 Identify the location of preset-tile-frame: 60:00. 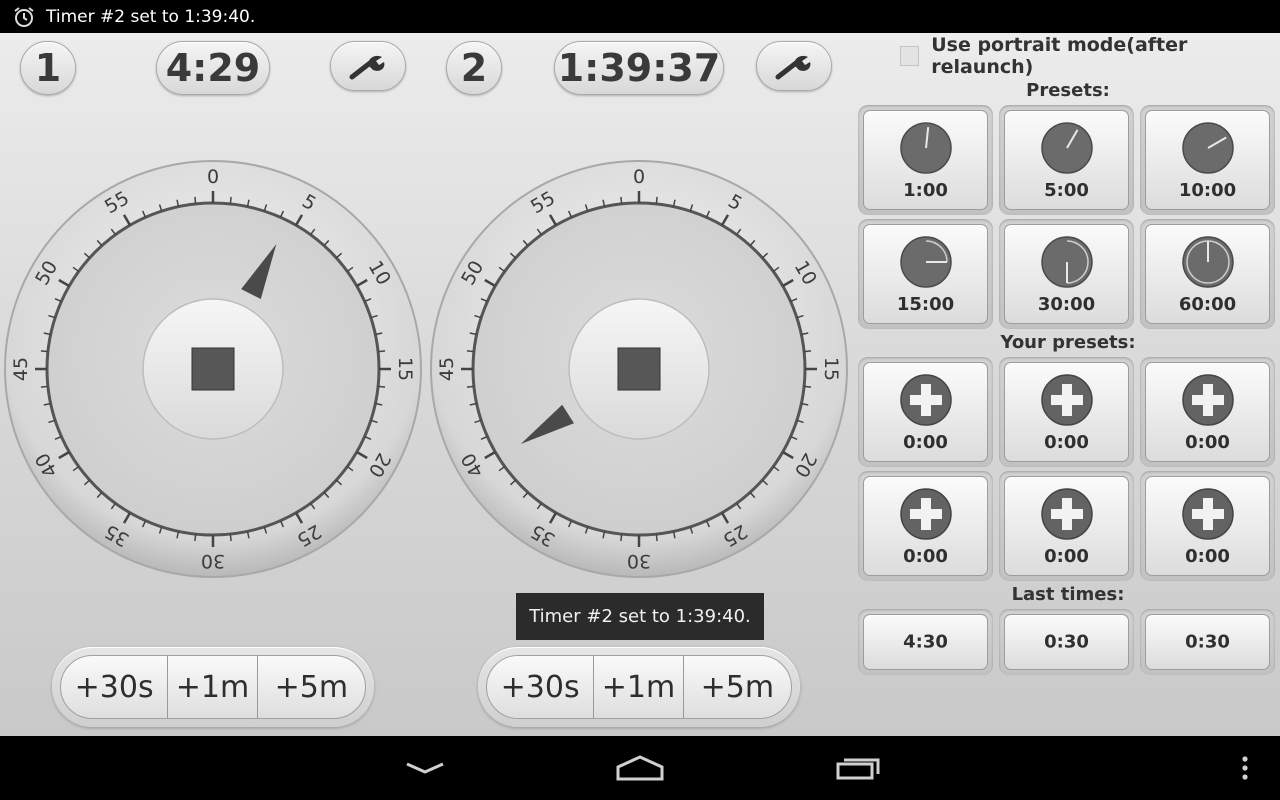
(1207, 274).